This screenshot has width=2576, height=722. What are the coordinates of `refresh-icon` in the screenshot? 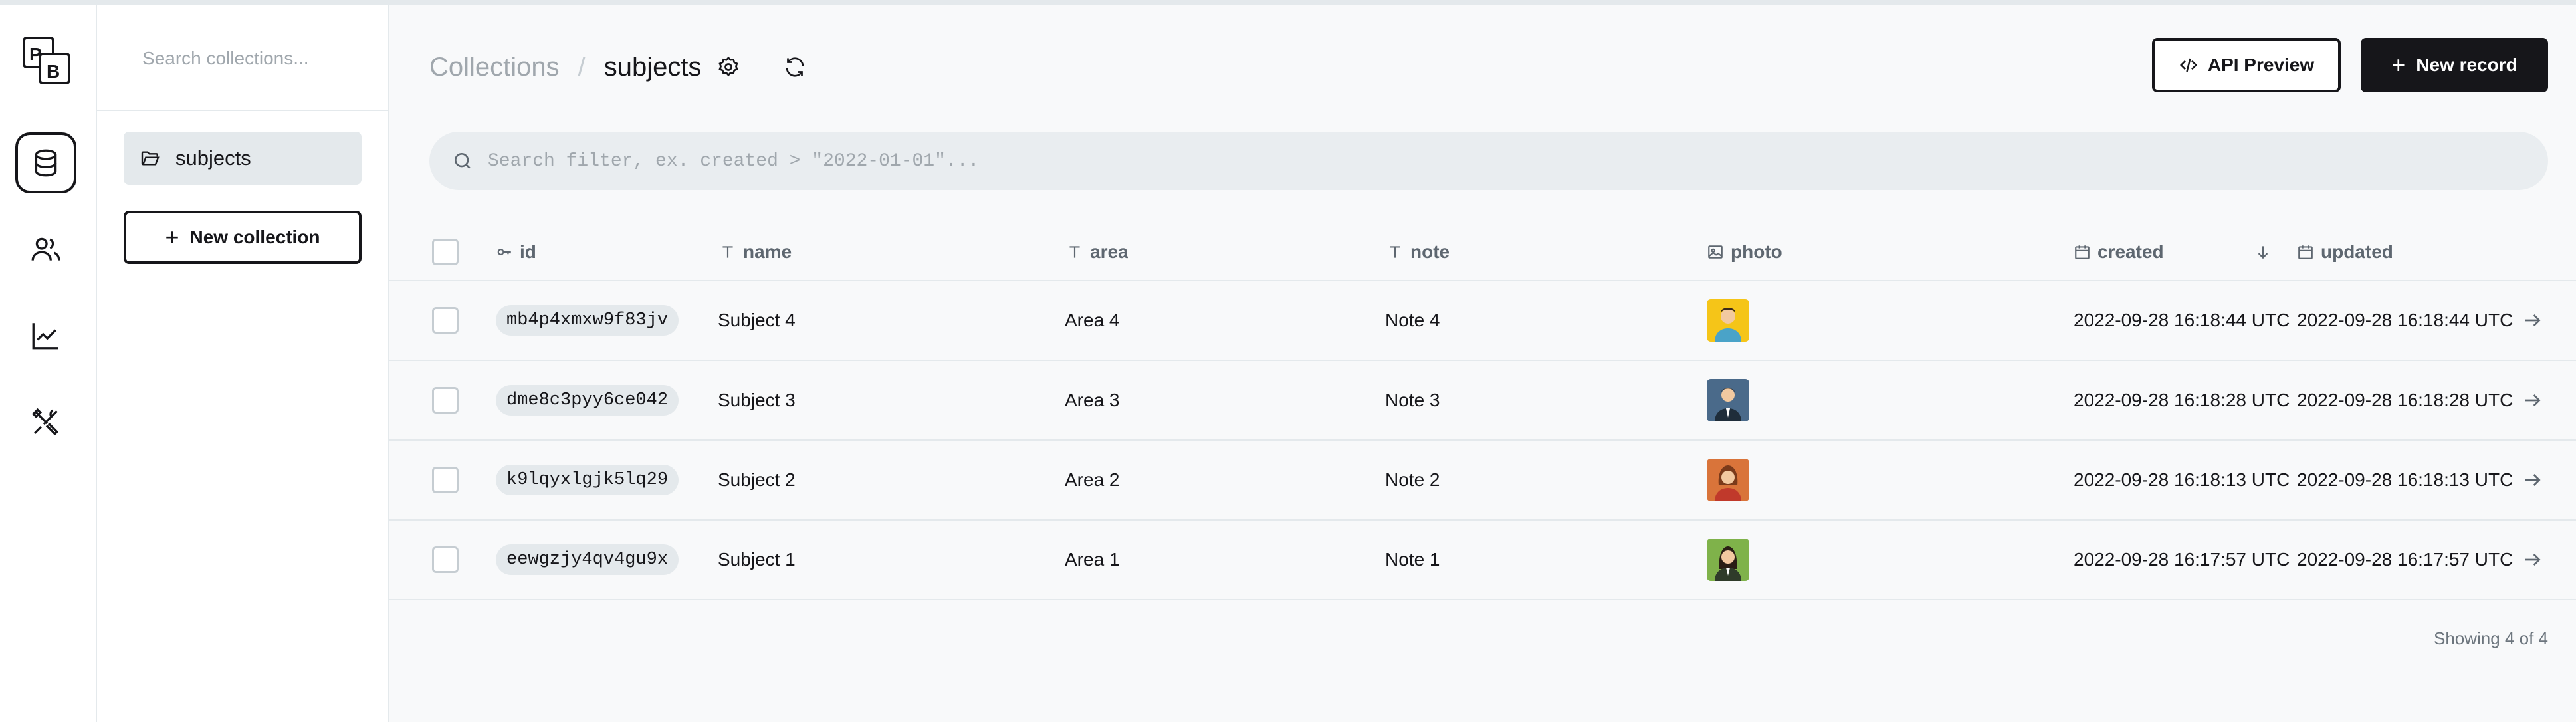 It's located at (795, 67).